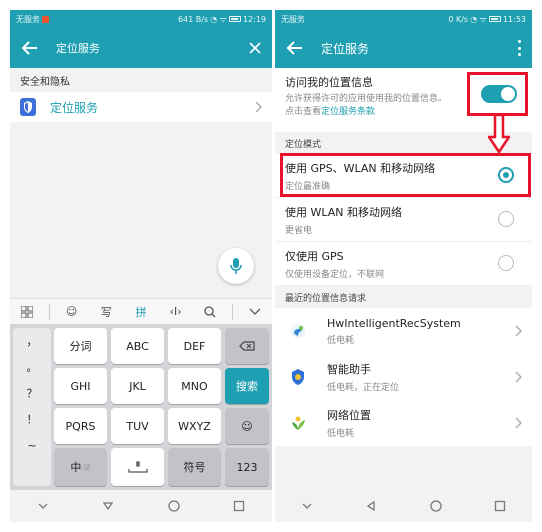  I want to click on emoji-key: ☺, so click(247, 426).